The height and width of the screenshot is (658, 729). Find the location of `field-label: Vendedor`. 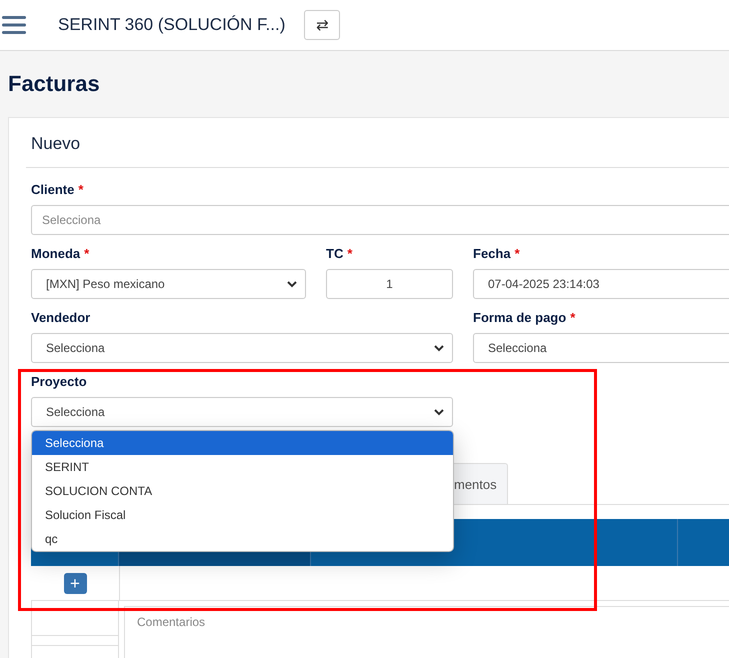

field-label: Vendedor is located at coordinates (60, 318).